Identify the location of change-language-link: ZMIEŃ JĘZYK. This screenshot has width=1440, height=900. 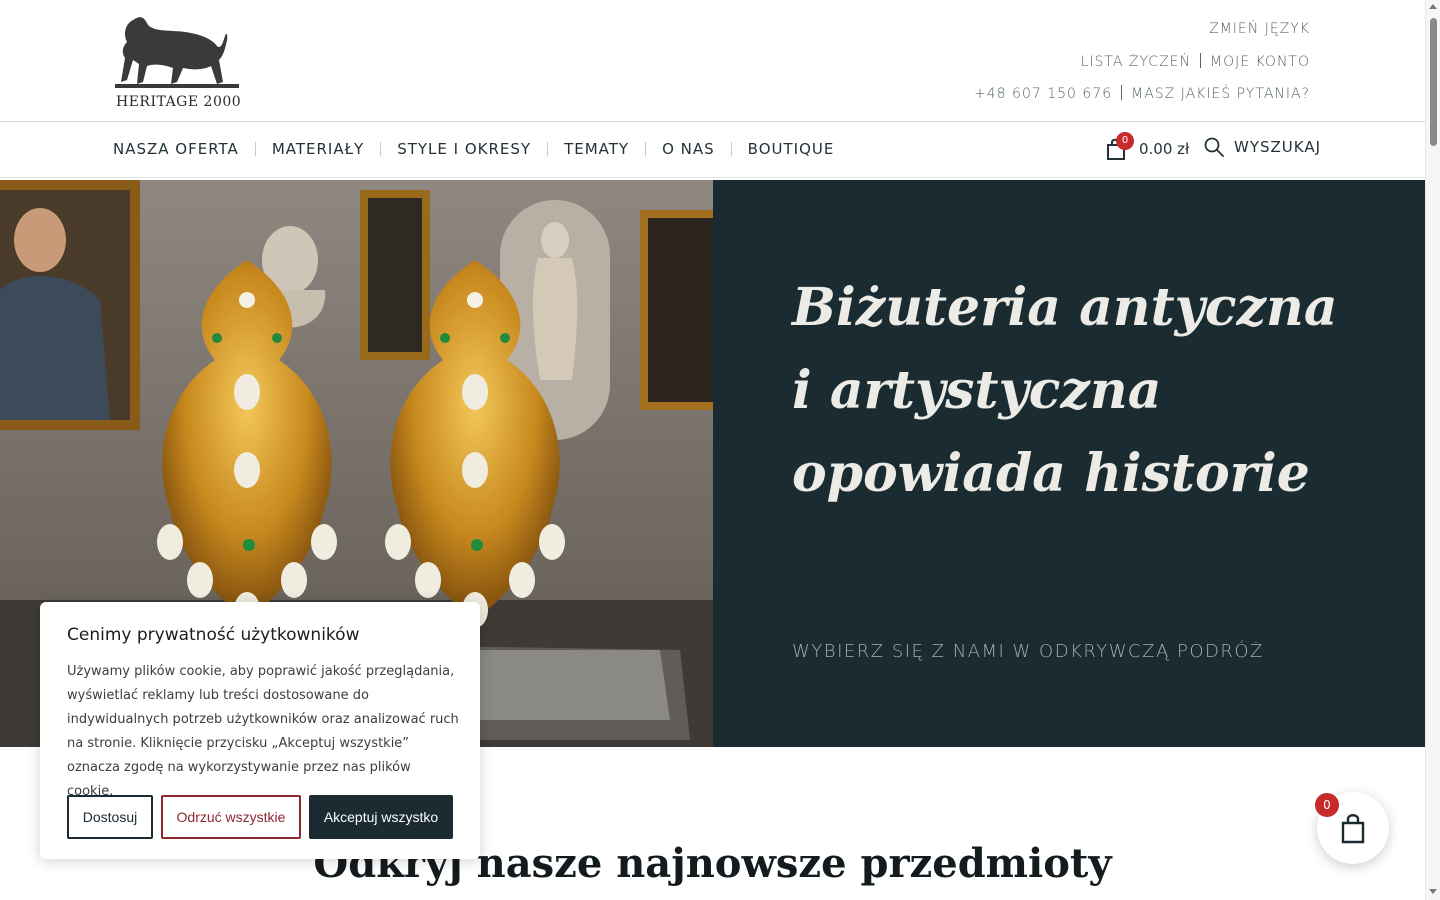
(1259, 29).